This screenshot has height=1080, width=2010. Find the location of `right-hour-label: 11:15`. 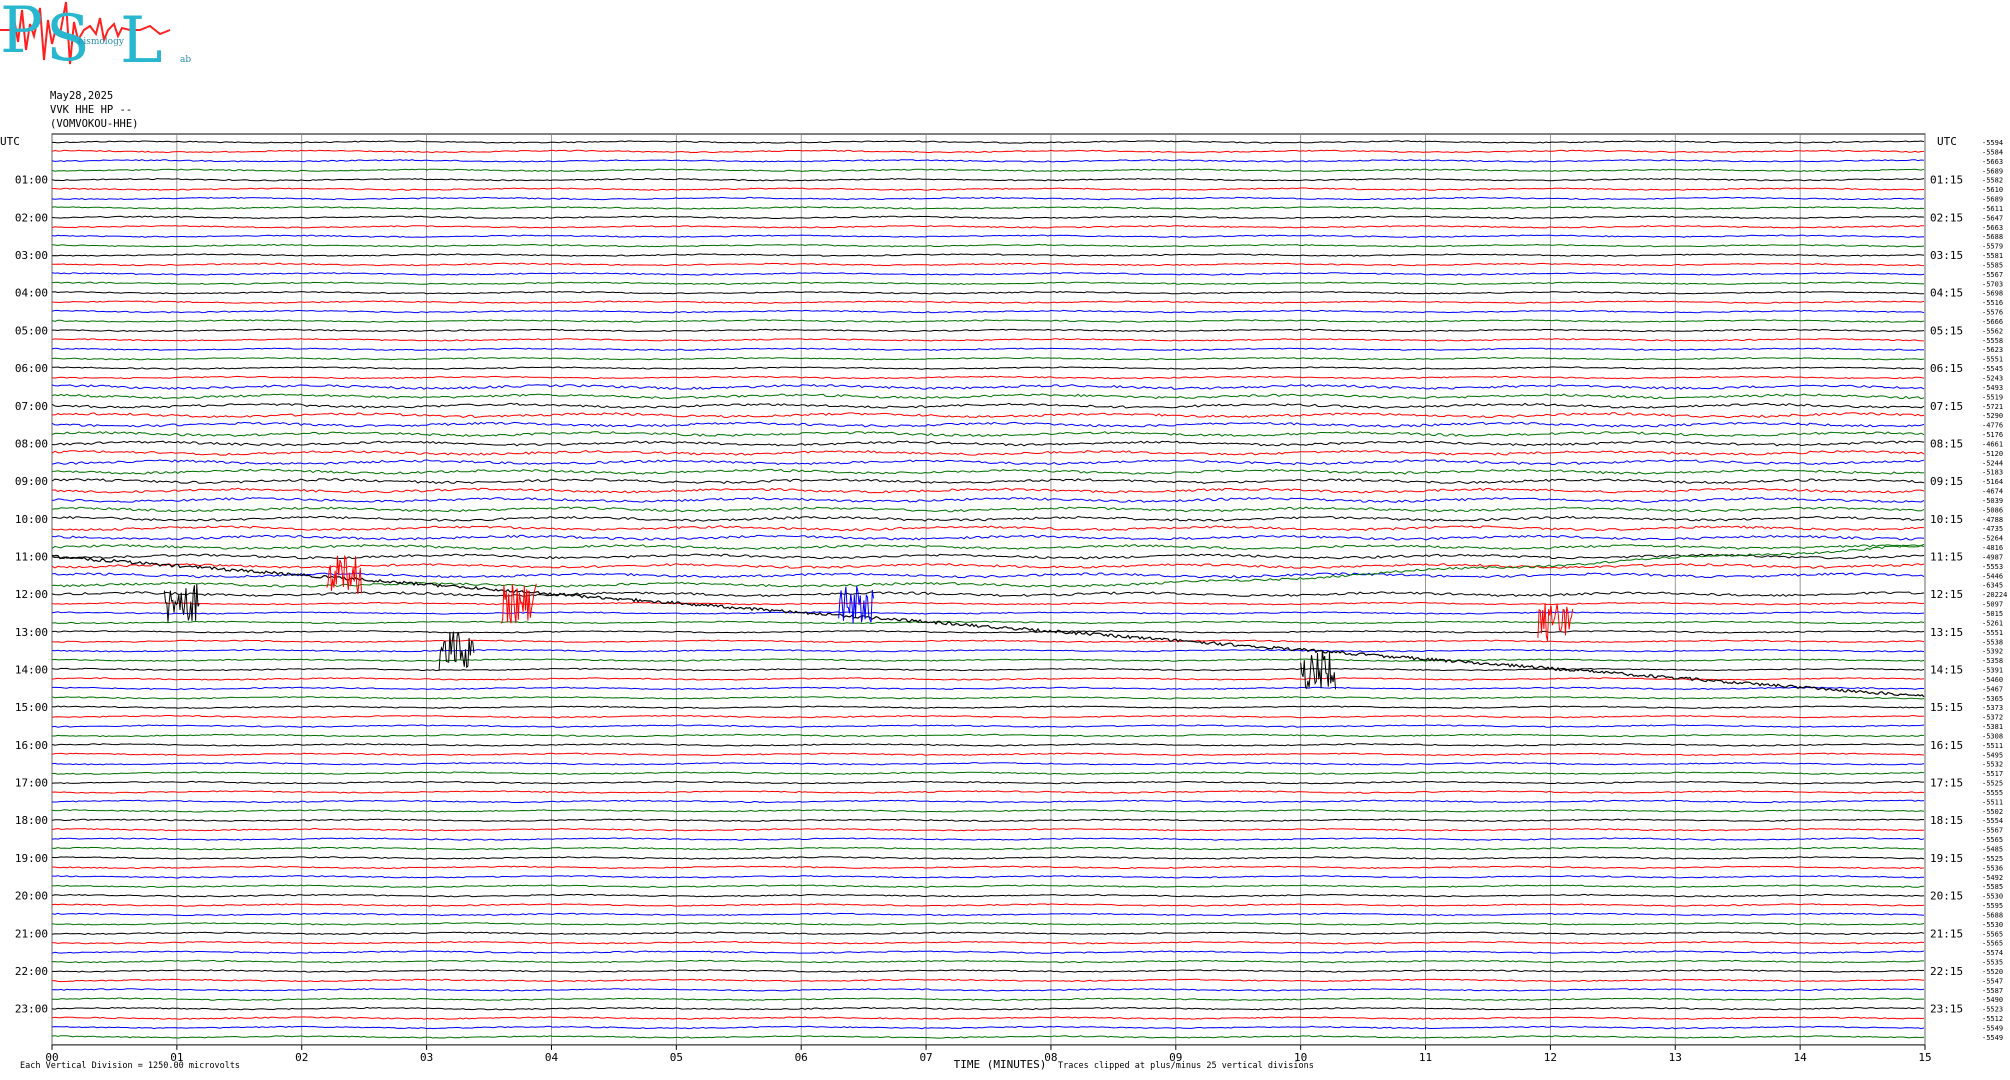

right-hour-label: 11:15 is located at coordinates (1946, 556).